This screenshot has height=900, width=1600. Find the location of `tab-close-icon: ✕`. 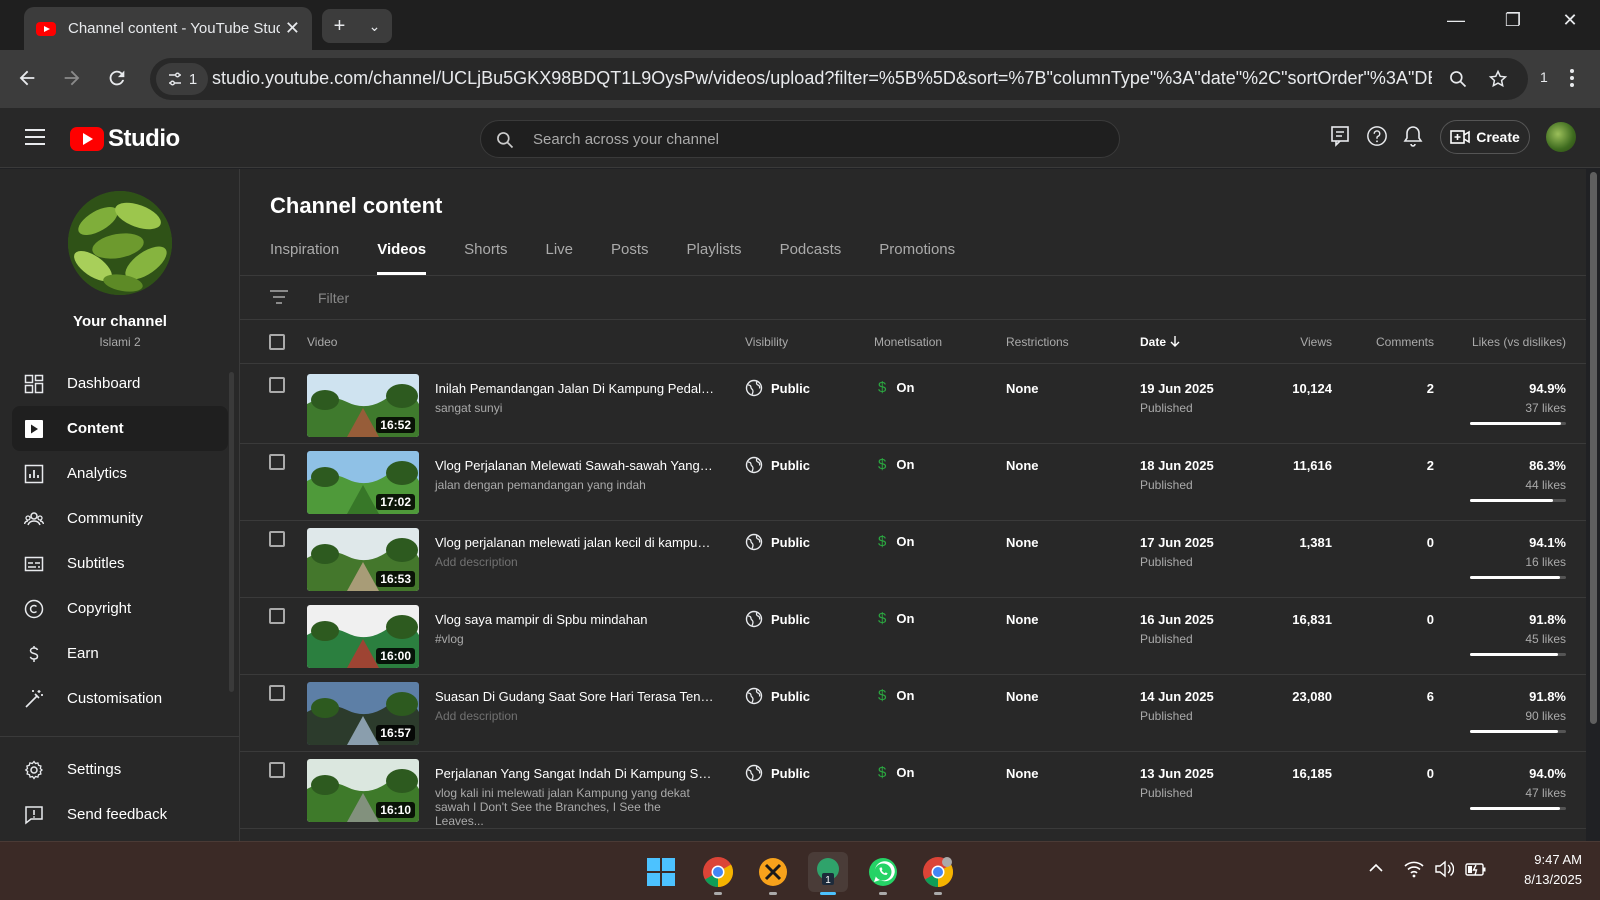

tab-close-icon: ✕ is located at coordinates (292, 28).